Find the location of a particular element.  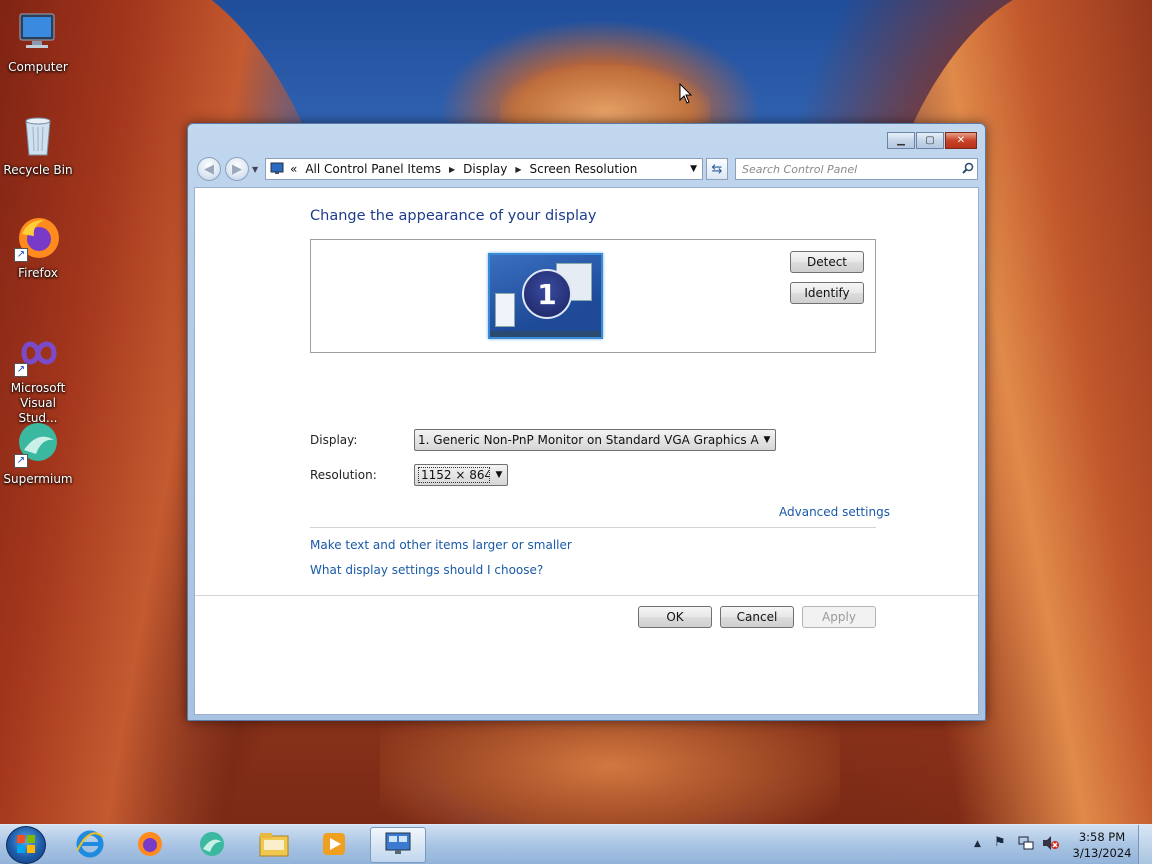

desktop-icon-label: Recycle Bin is located at coordinates (38, 170).